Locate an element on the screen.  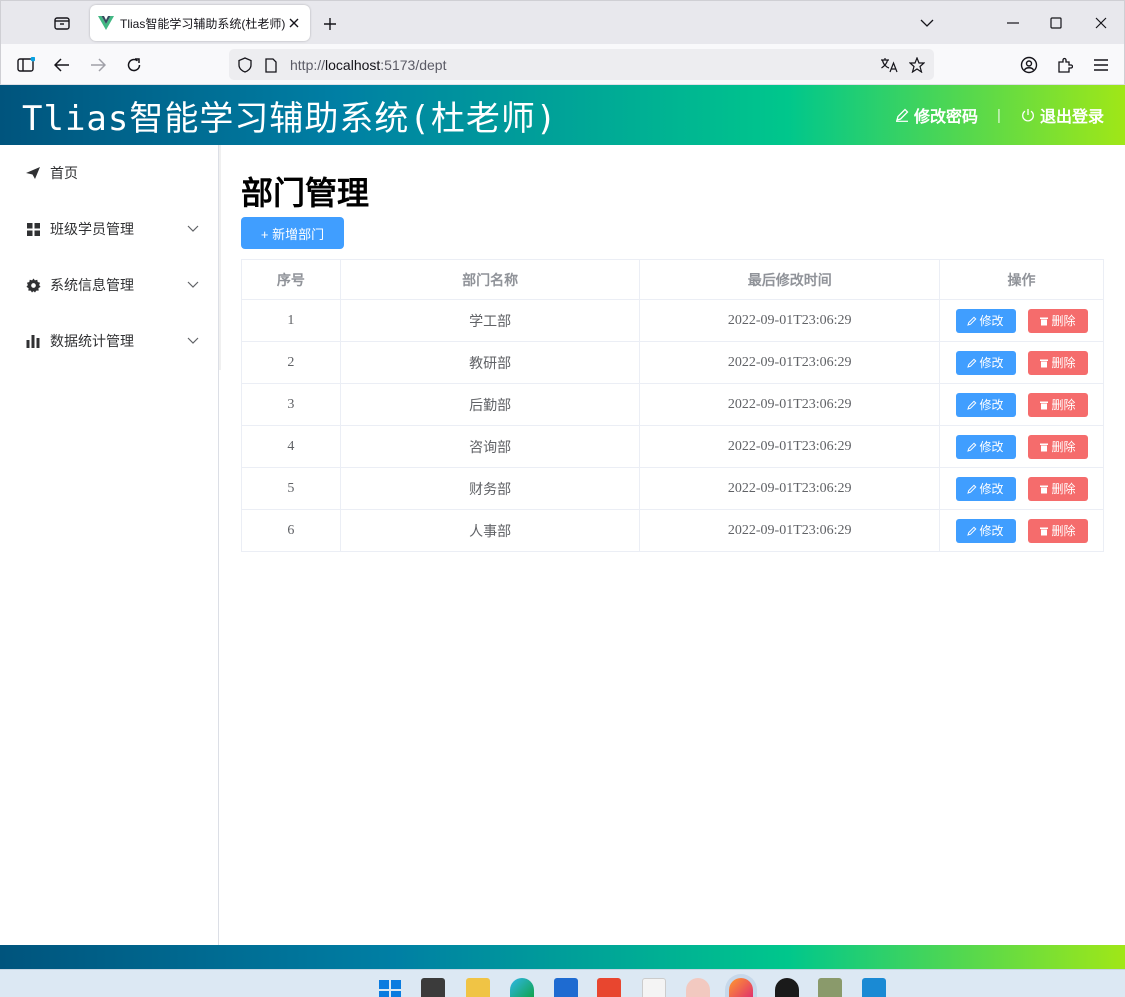
change-password-link: 修改密码 is located at coordinates (936, 115).